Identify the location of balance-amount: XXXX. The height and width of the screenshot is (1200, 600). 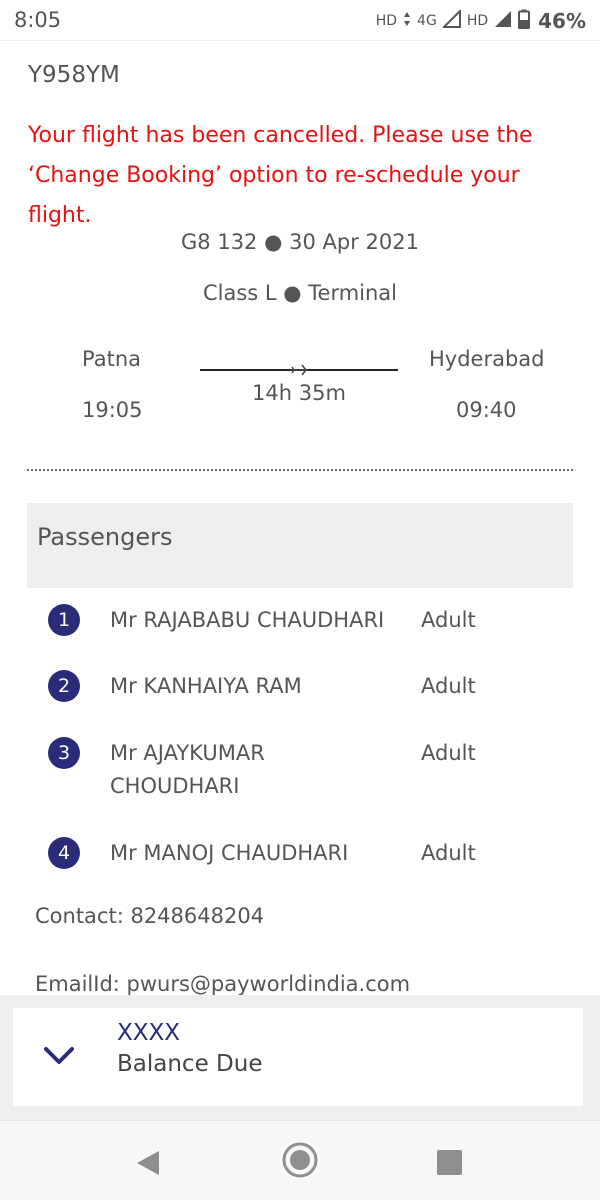
(149, 1033).